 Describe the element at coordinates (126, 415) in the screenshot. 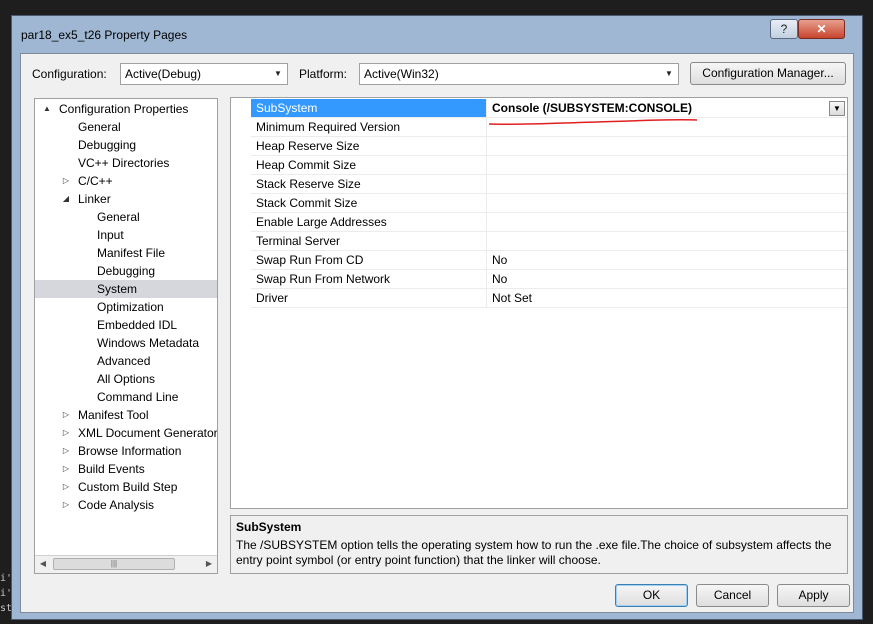

I see `tree-item: ▷ Manifest Tool` at that location.